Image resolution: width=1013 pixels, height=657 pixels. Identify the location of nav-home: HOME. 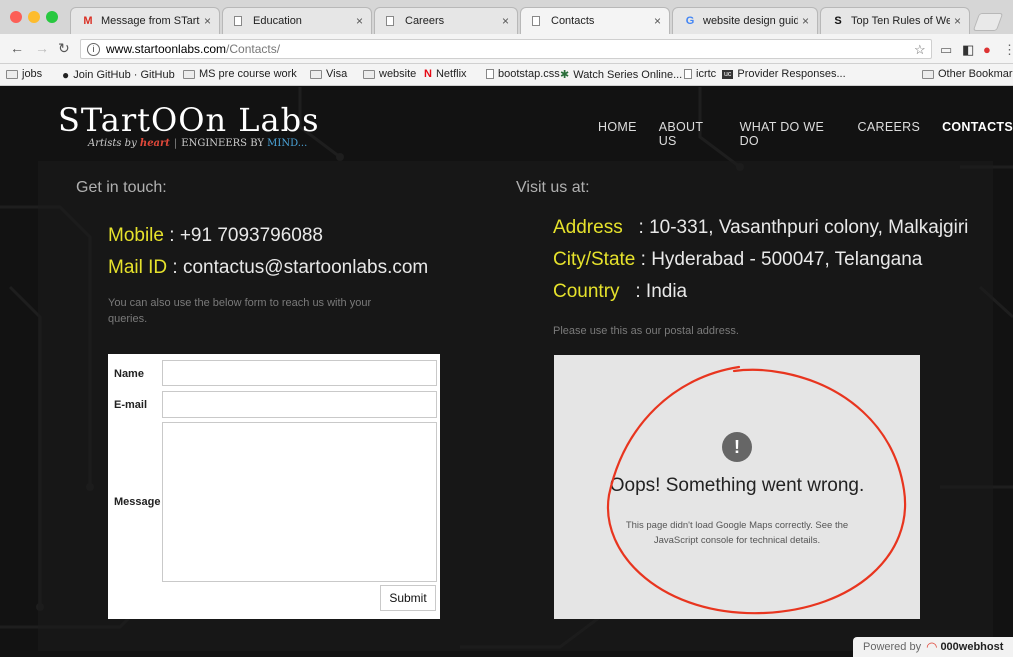
(617, 134).